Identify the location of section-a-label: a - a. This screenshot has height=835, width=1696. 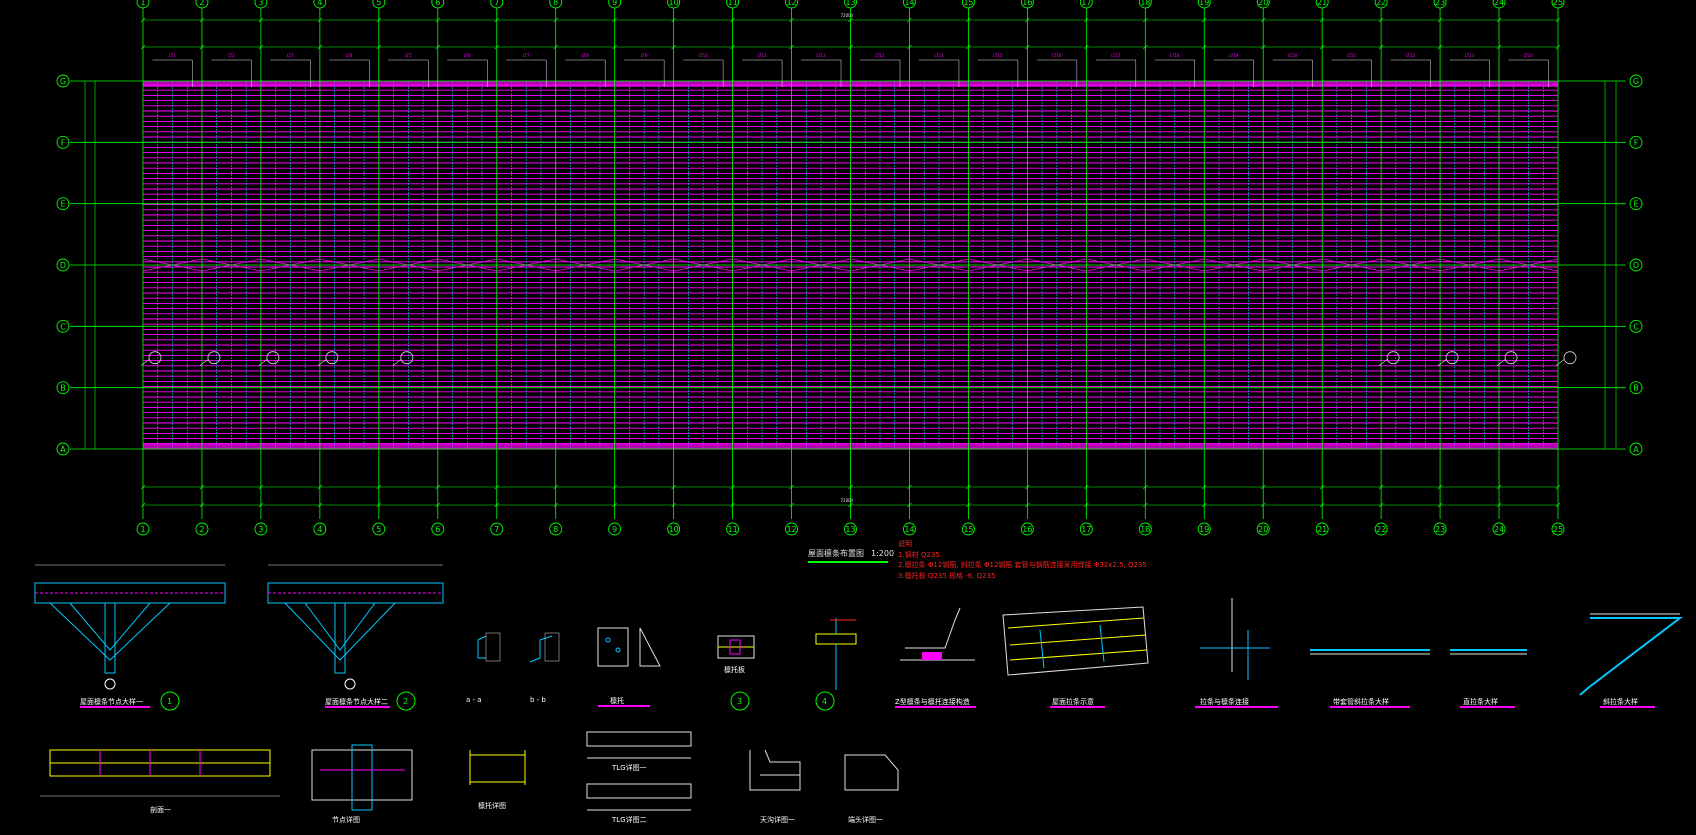
(474, 700).